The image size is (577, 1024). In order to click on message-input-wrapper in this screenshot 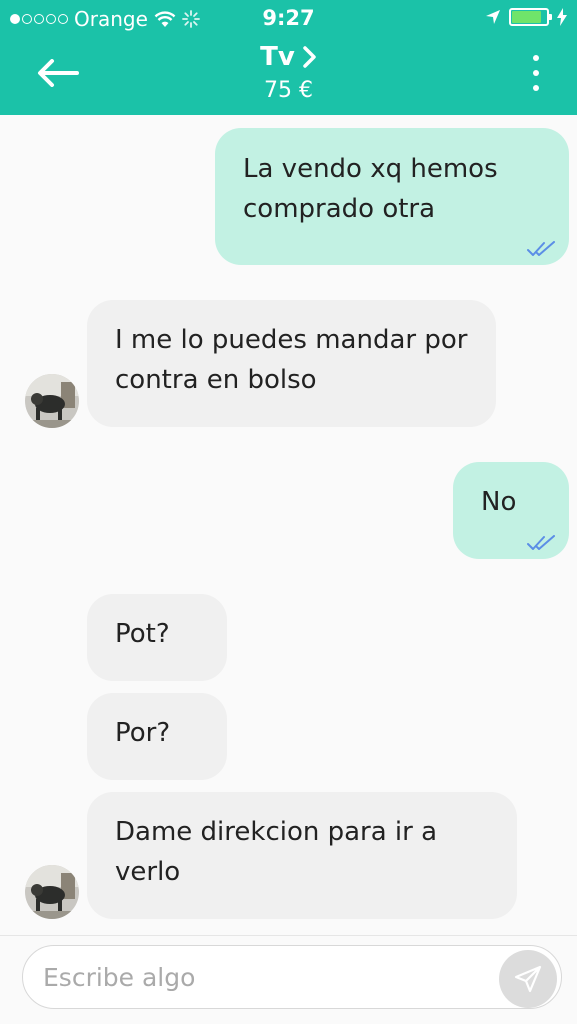, I will do `click(292, 977)`.